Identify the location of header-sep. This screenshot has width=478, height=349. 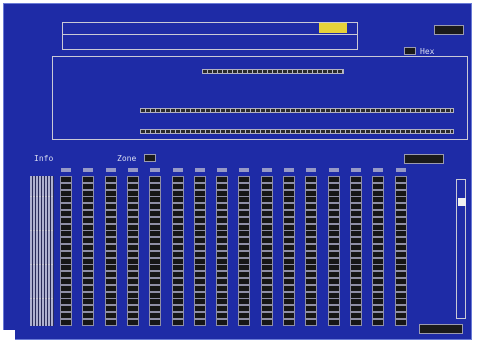
(210, 34).